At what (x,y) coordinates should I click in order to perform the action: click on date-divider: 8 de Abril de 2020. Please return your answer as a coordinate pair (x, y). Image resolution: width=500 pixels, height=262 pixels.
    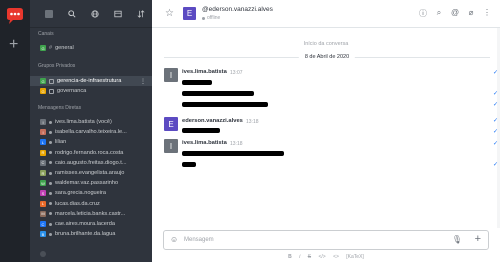
    Looking at the image, I should click on (327, 57).